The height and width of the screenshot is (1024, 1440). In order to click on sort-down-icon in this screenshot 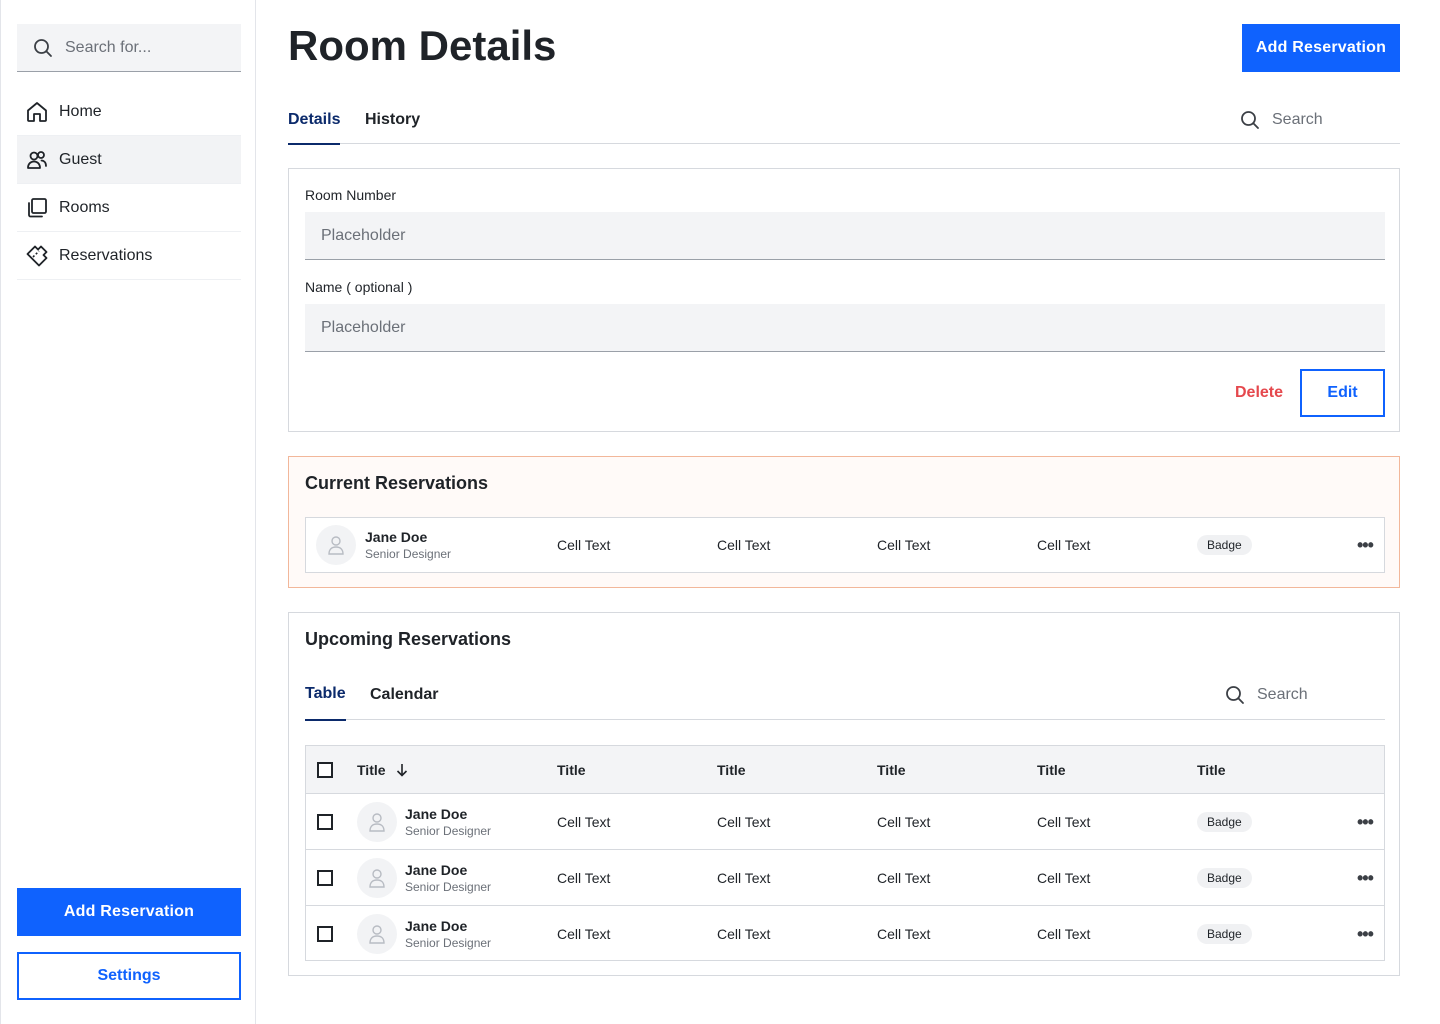, I will do `click(401, 770)`.